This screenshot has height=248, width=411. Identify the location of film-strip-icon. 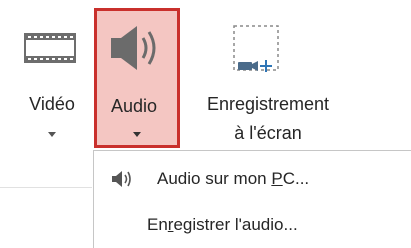
(50, 50).